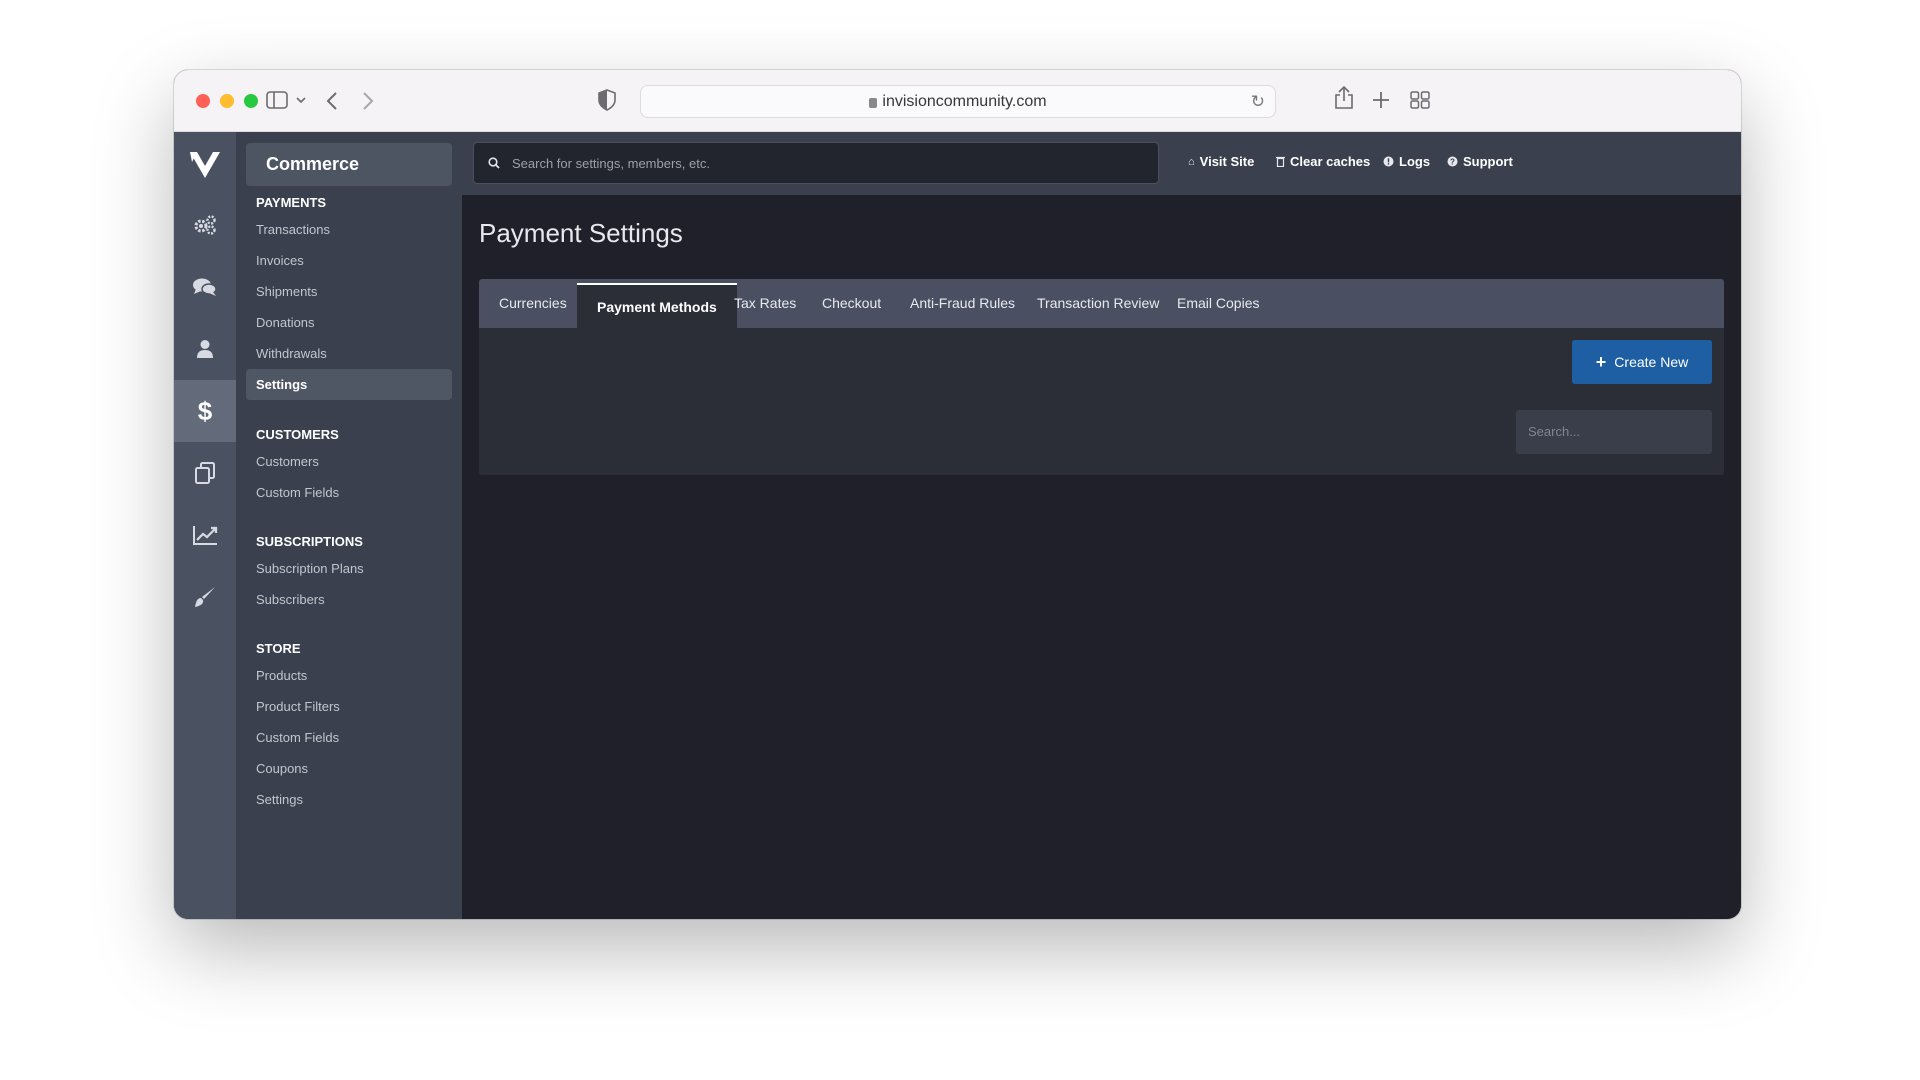 The image size is (1920, 1080). I want to click on help-icon: ?, so click(1452, 161).